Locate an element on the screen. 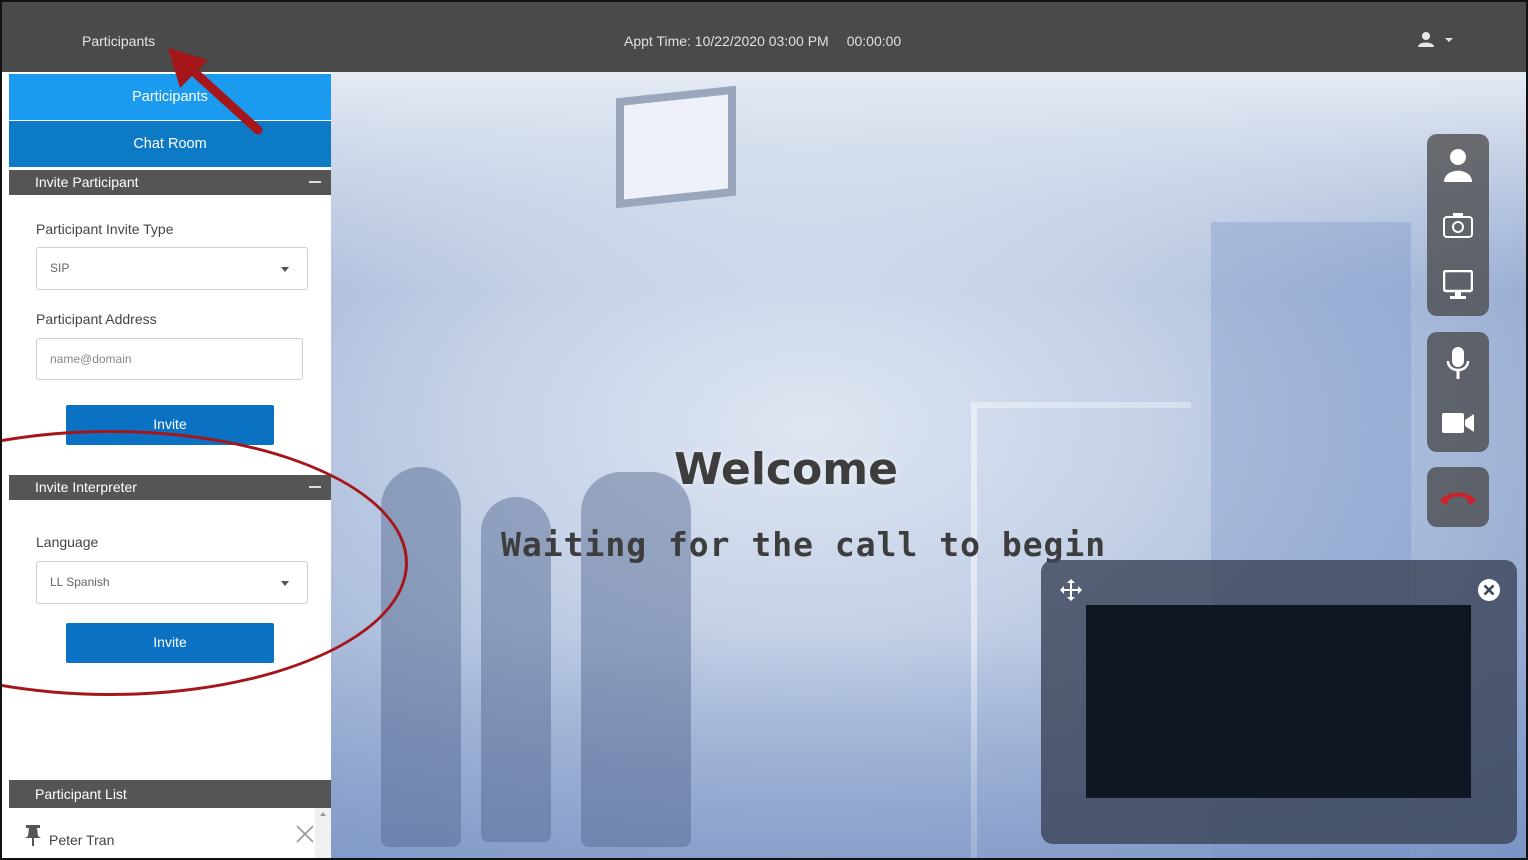 Image resolution: width=1528 pixels, height=860 pixels. hang-up-button is located at coordinates (1458, 497).